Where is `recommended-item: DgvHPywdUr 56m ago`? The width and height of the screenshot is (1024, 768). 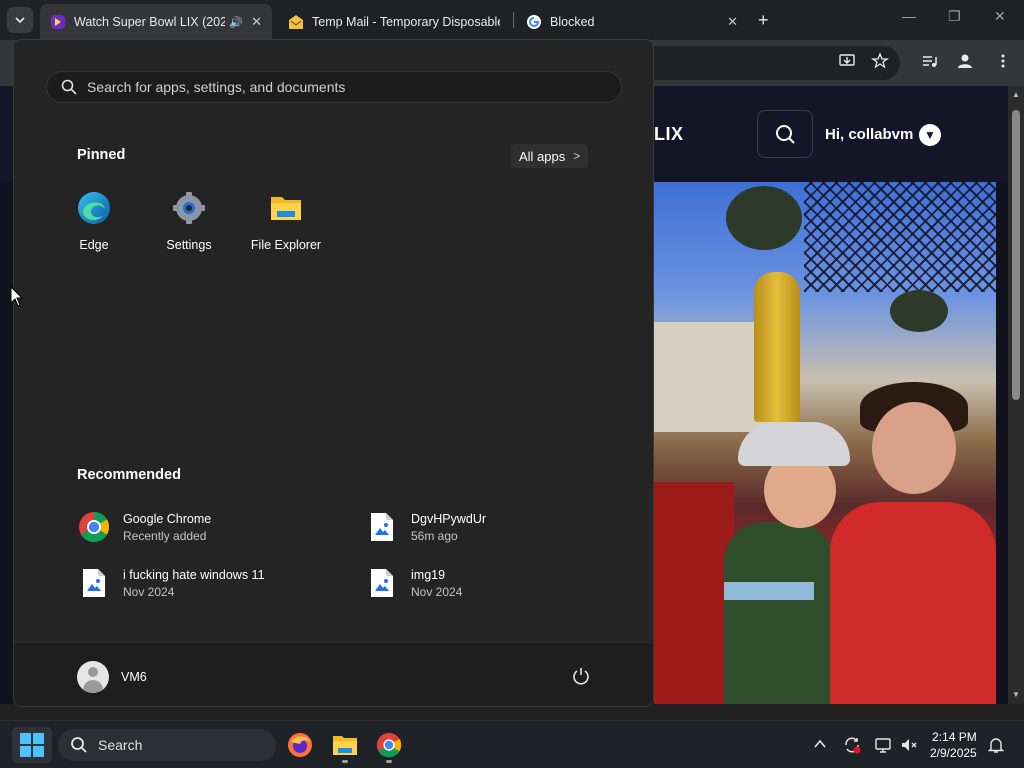 recommended-item: DgvHPywdUr 56m ago is located at coordinates (425, 527).